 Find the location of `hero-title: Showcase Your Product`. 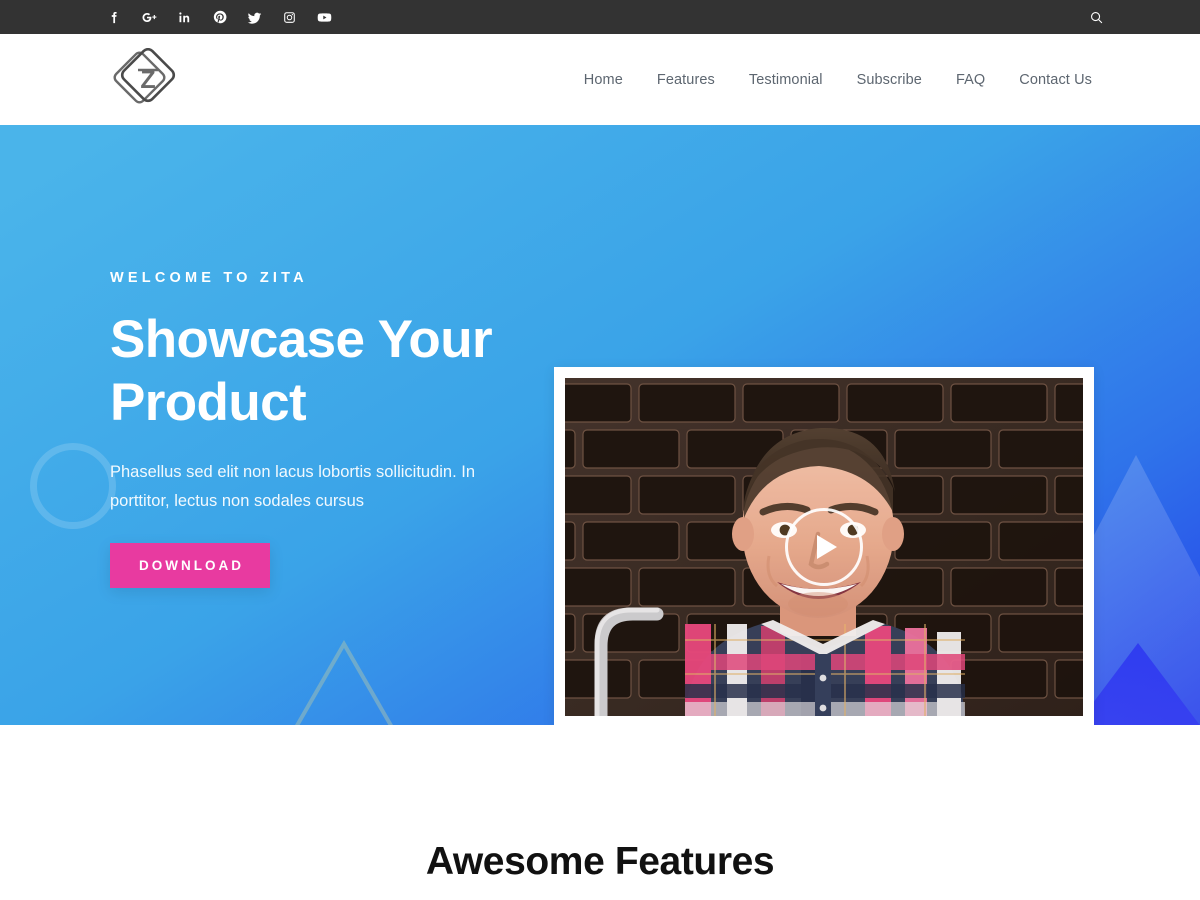

hero-title: Showcase Your Product is located at coordinates (325, 371).